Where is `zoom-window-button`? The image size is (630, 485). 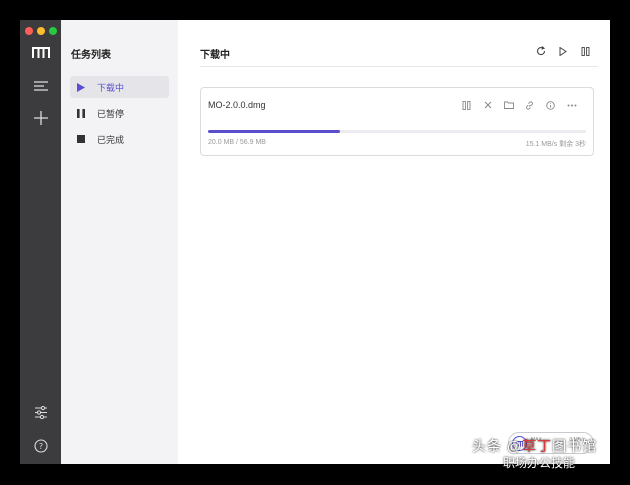
zoom-window-button is located at coordinates (53, 31).